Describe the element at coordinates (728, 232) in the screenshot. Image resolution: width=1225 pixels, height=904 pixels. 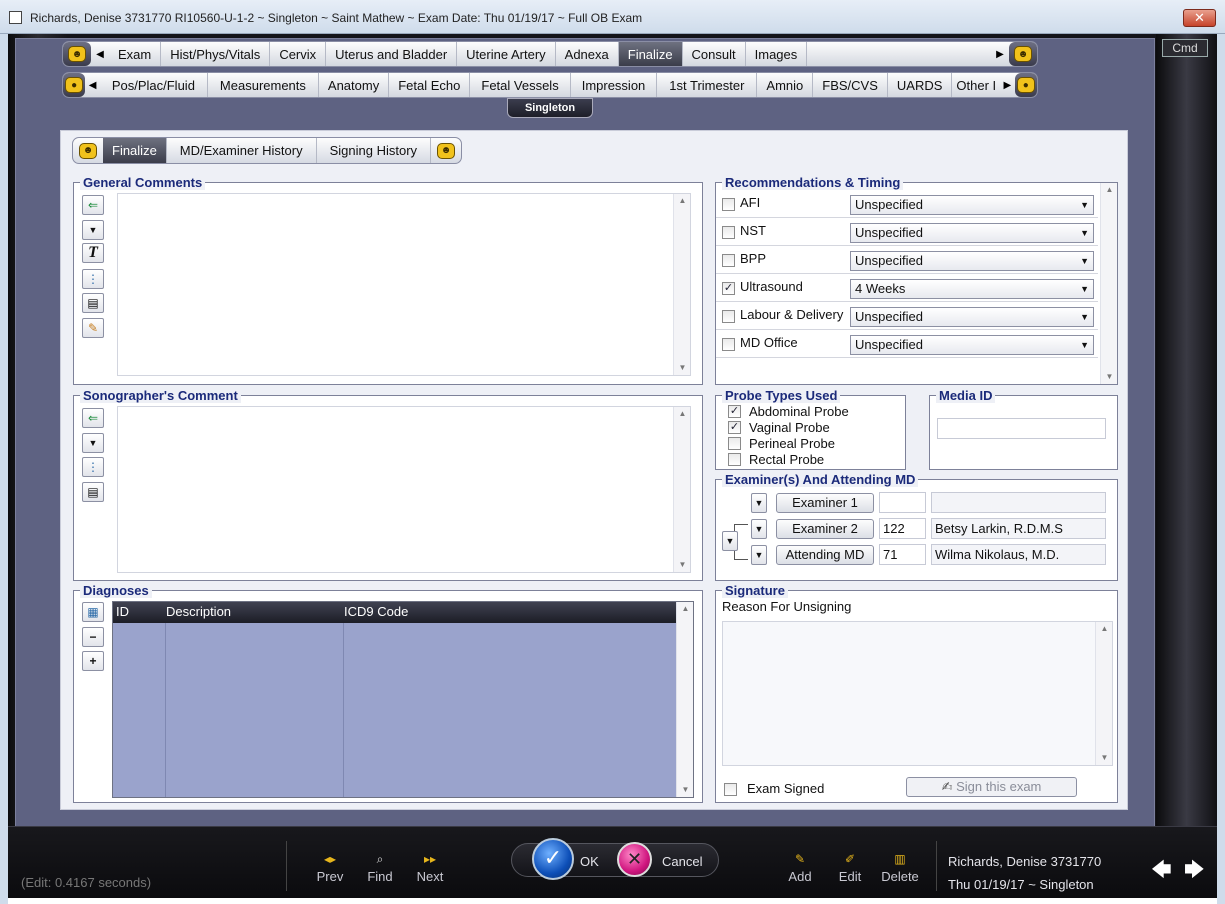
I see `nst-checkbox` at that location.